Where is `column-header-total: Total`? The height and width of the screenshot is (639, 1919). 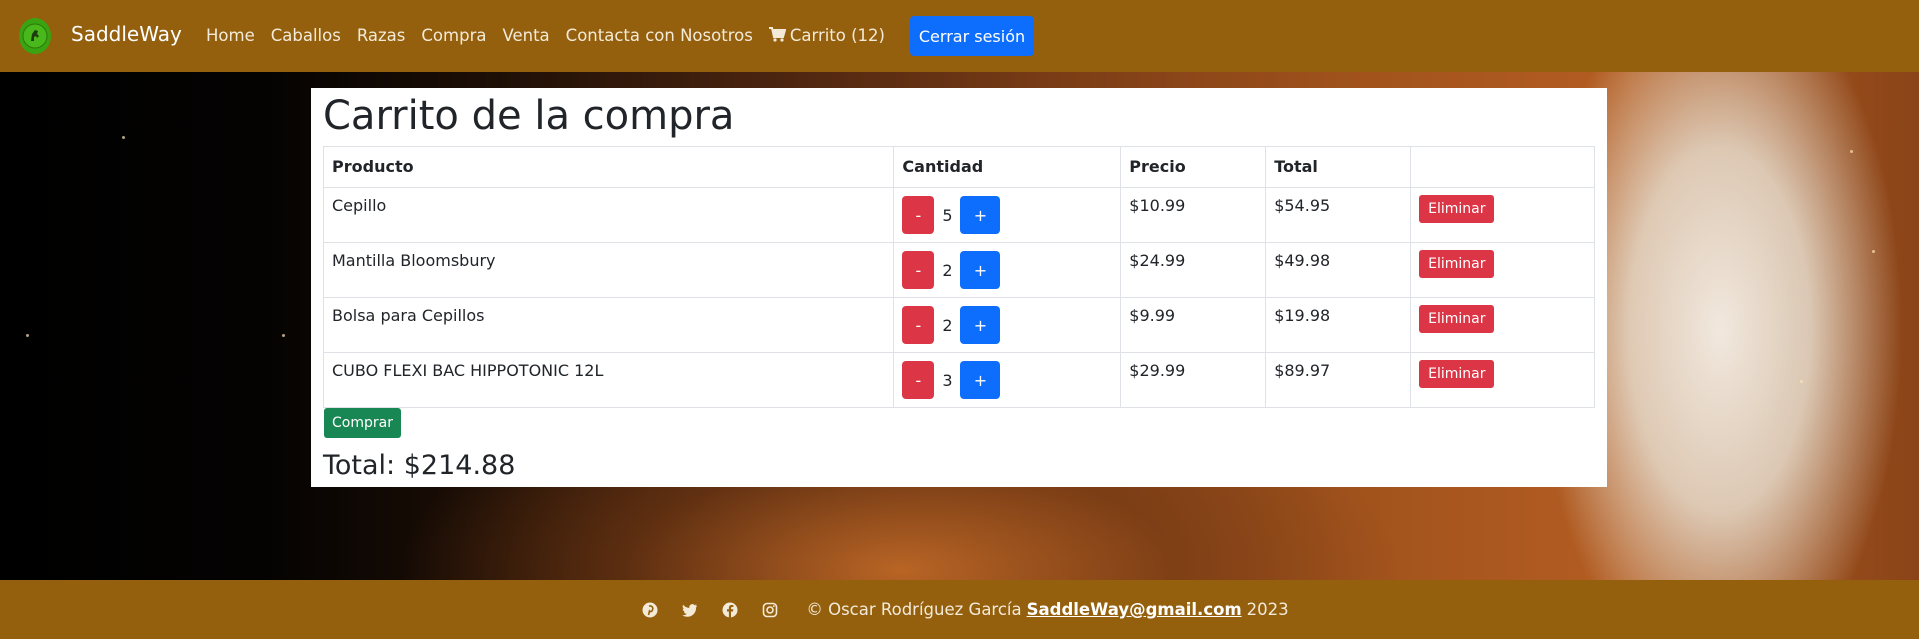
column-header-total: Total is located at coordinates (1338, 167).